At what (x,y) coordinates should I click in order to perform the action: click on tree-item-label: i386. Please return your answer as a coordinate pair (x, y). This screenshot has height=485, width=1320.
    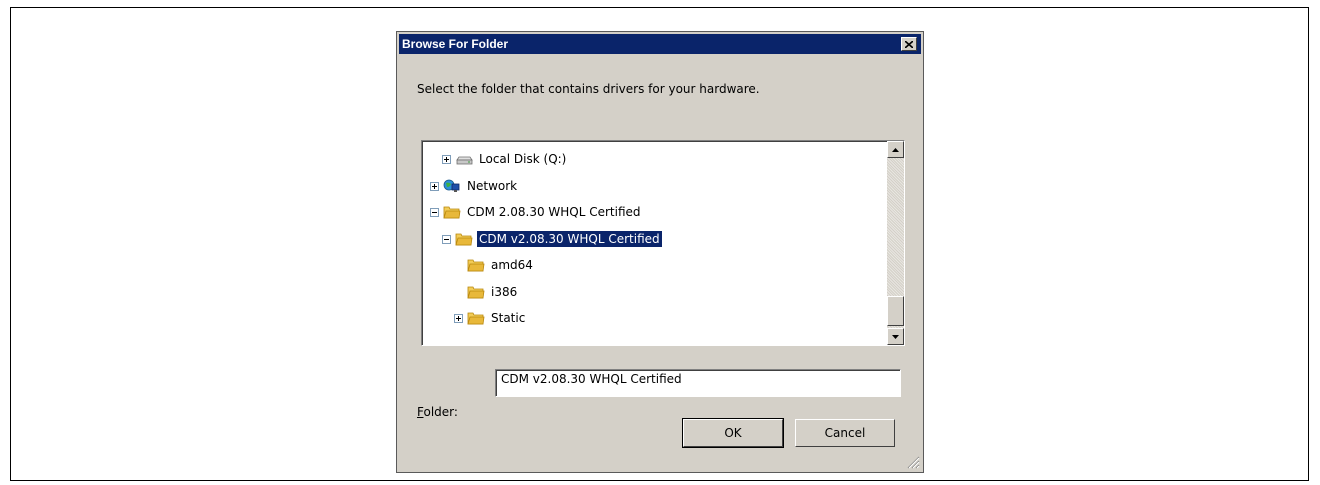
    Looking at the image, I should click on (504, 292).